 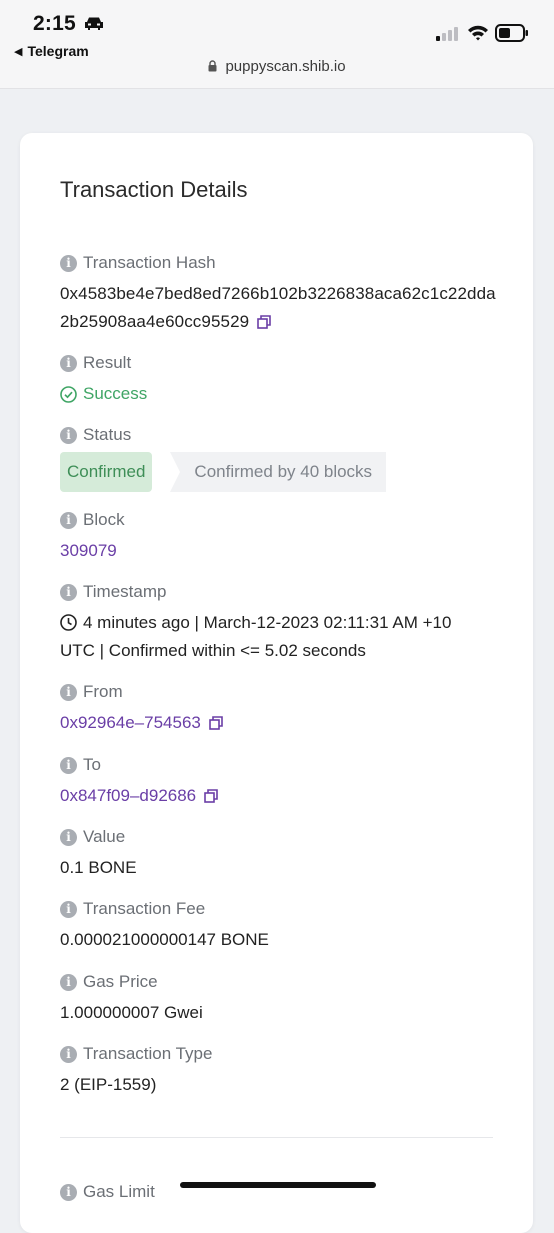 I want to click on home-indicator, so click(x=278, y=1185).